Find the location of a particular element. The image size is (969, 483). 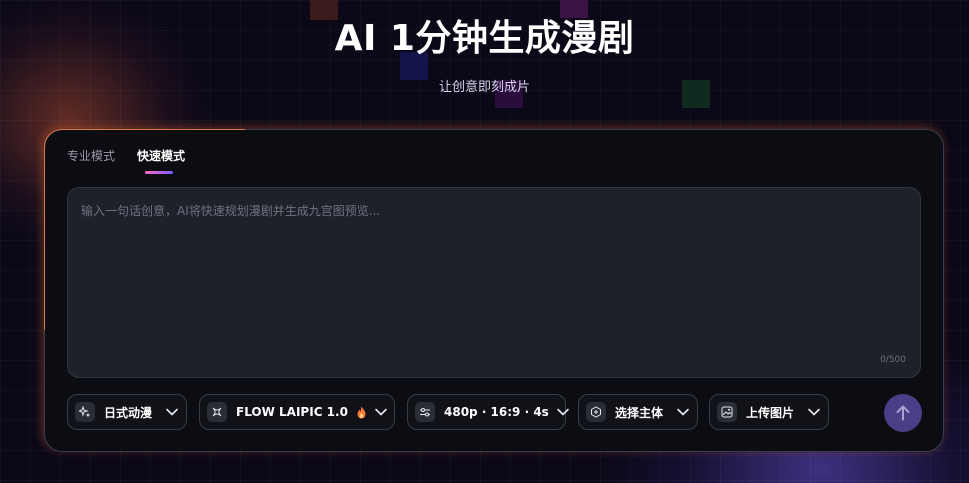

style-dropdown: 日式动漫 is located at coordinates (127, 412).